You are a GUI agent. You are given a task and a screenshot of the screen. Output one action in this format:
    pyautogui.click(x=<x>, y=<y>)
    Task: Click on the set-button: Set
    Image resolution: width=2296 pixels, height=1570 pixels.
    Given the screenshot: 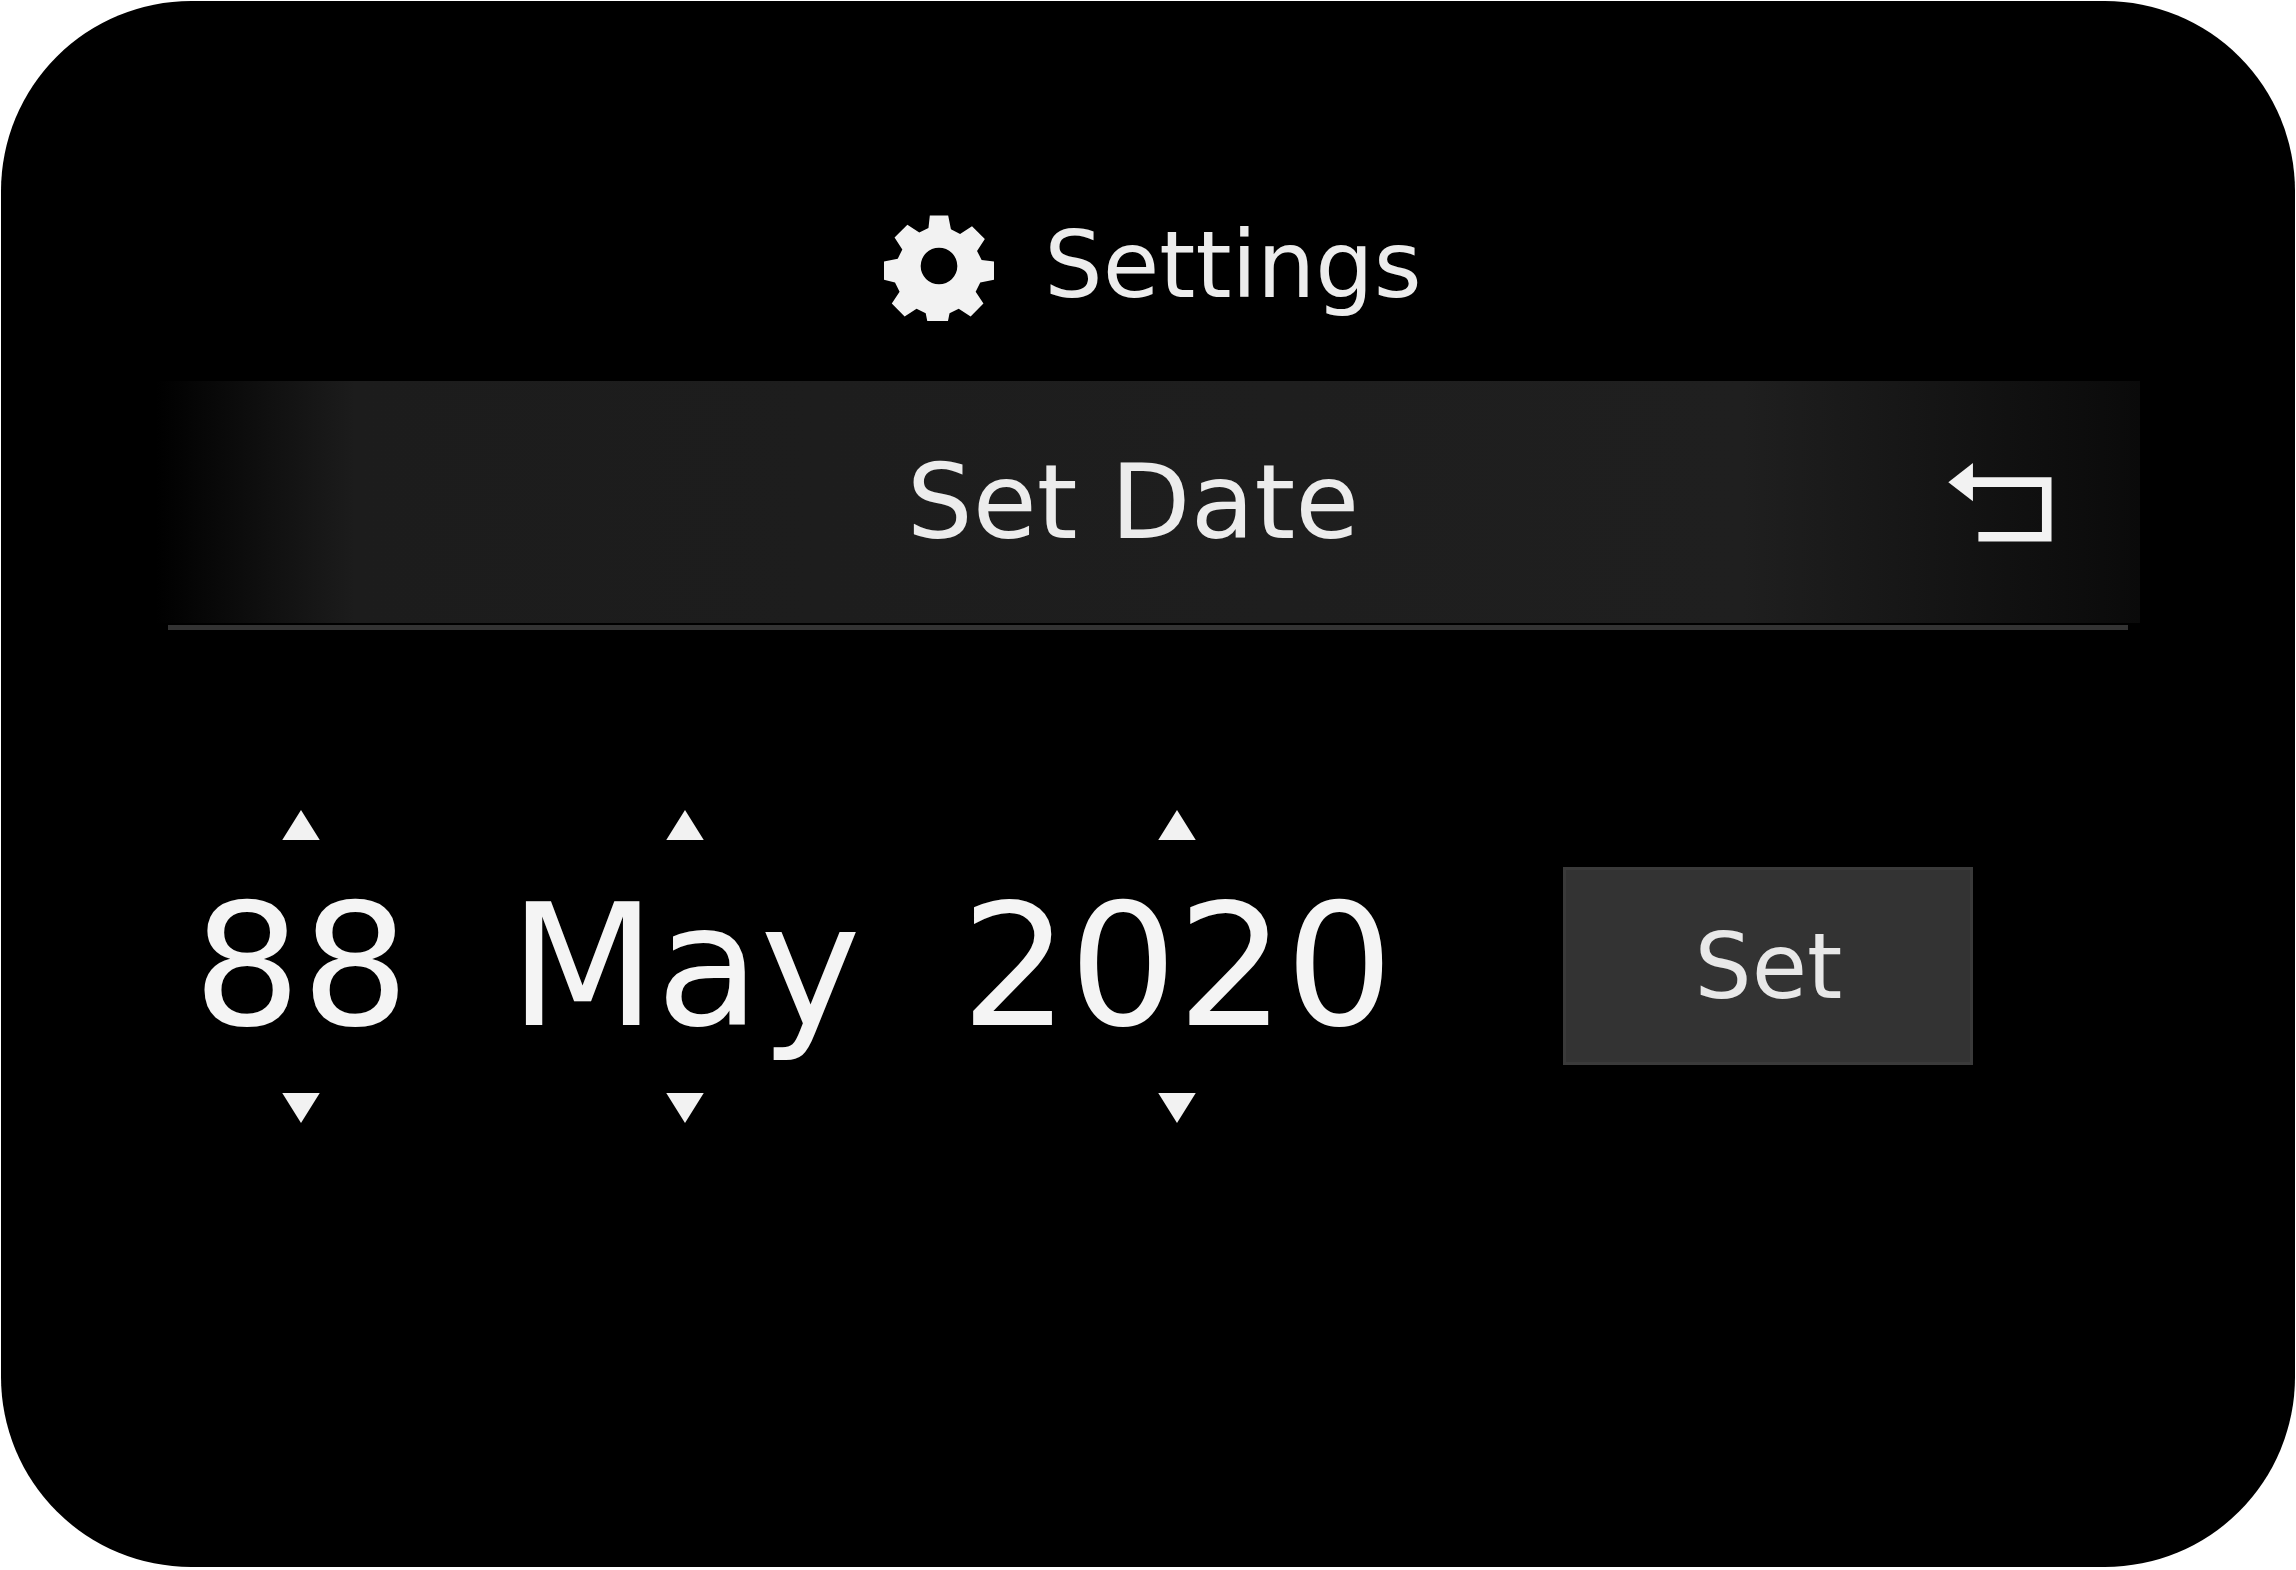 What is the action you would take?
    pyautogui.click(x=1768, y=966)
    